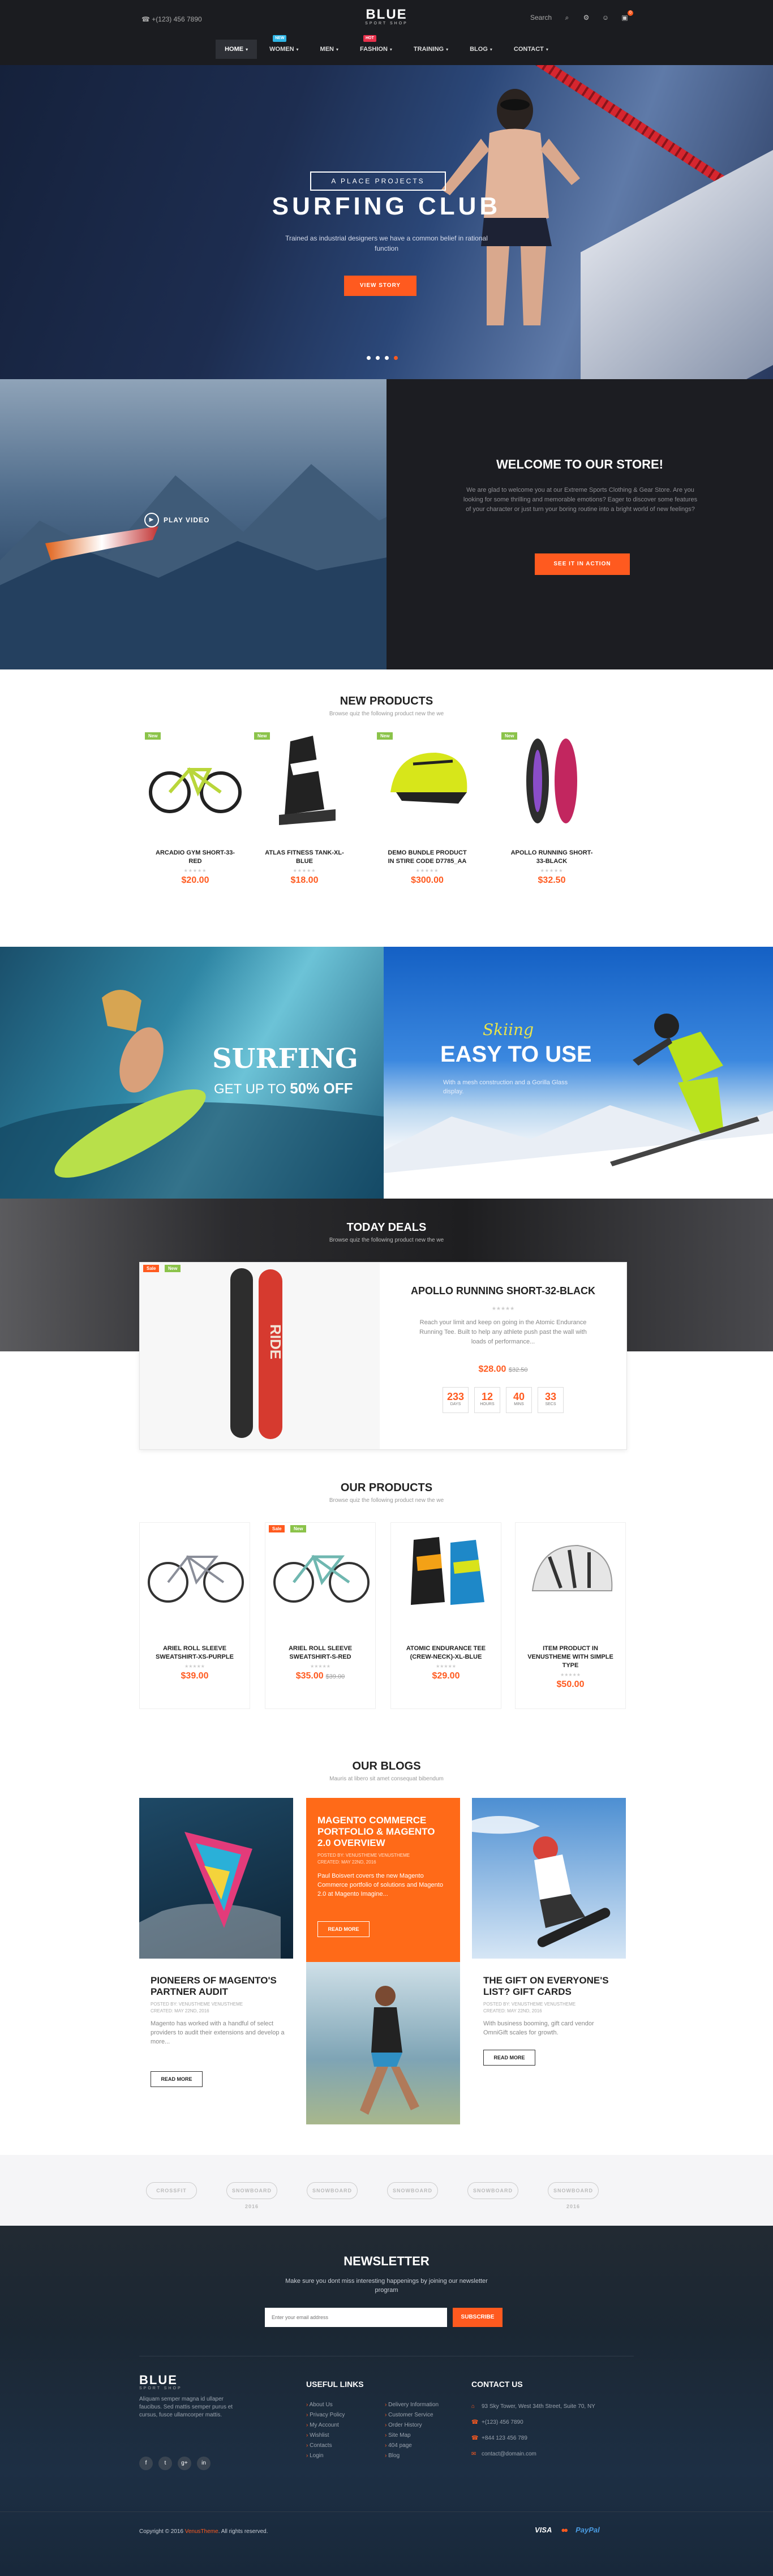  I want to click on product-card: New ATLAS FITNESS TANK-XL-BLUE ★★★★★ $18.00, so click(305, 808).